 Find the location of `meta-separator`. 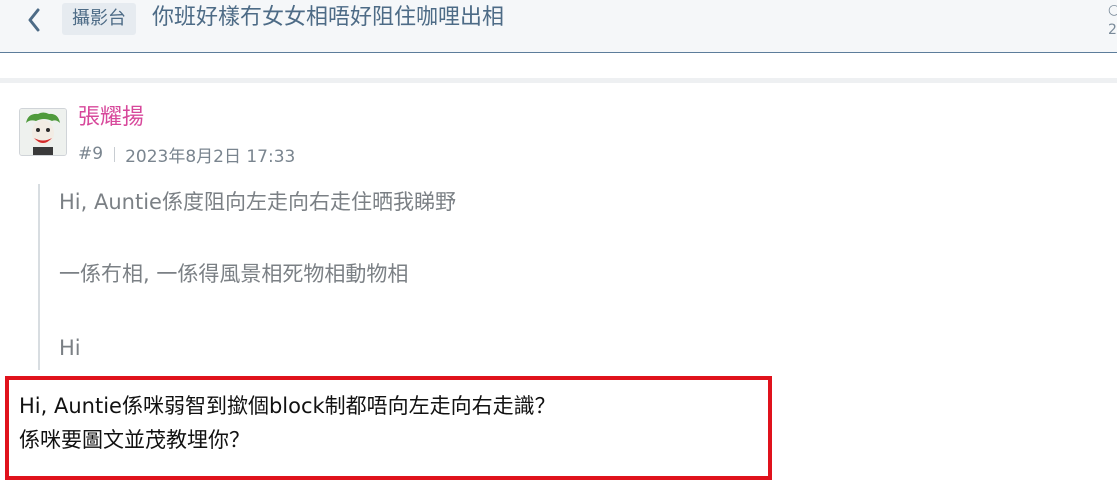

meta-separator is located at coordinates (115, 154).